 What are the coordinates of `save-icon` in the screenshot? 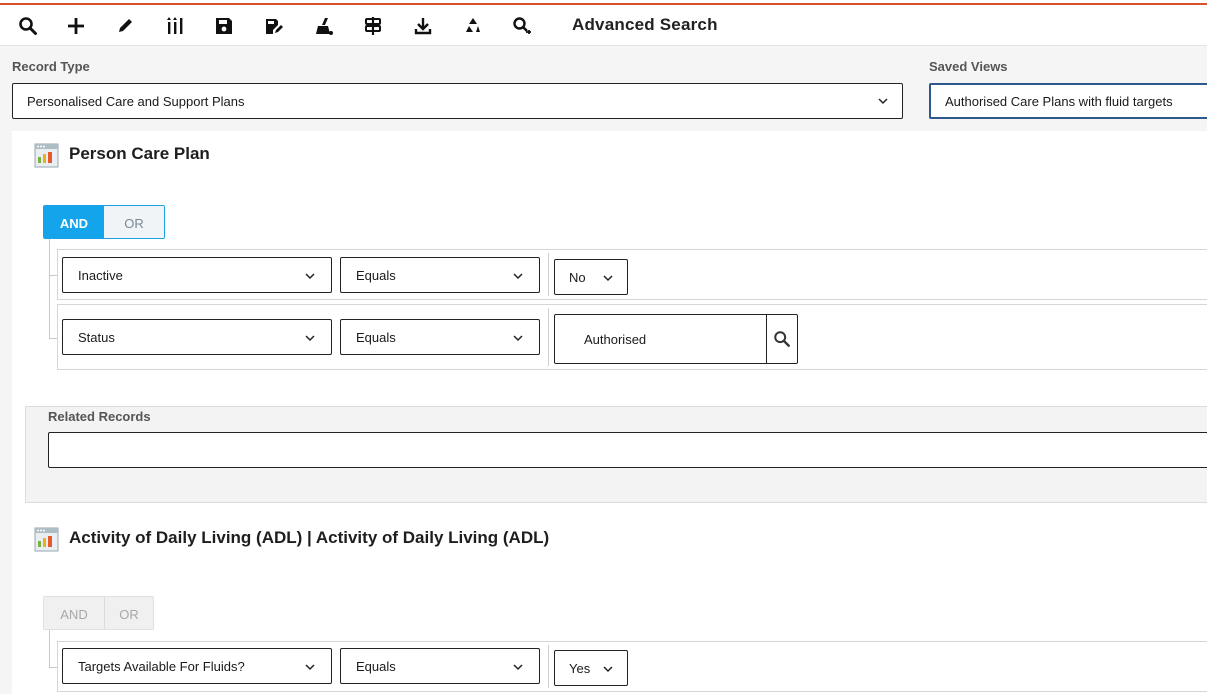 It's located at (224, 26).